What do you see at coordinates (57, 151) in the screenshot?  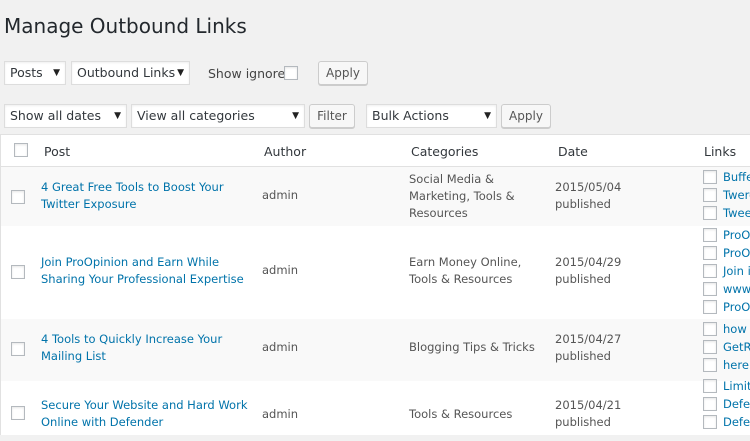 I see `column-header-post: Post` at bounding box center [57, 151].